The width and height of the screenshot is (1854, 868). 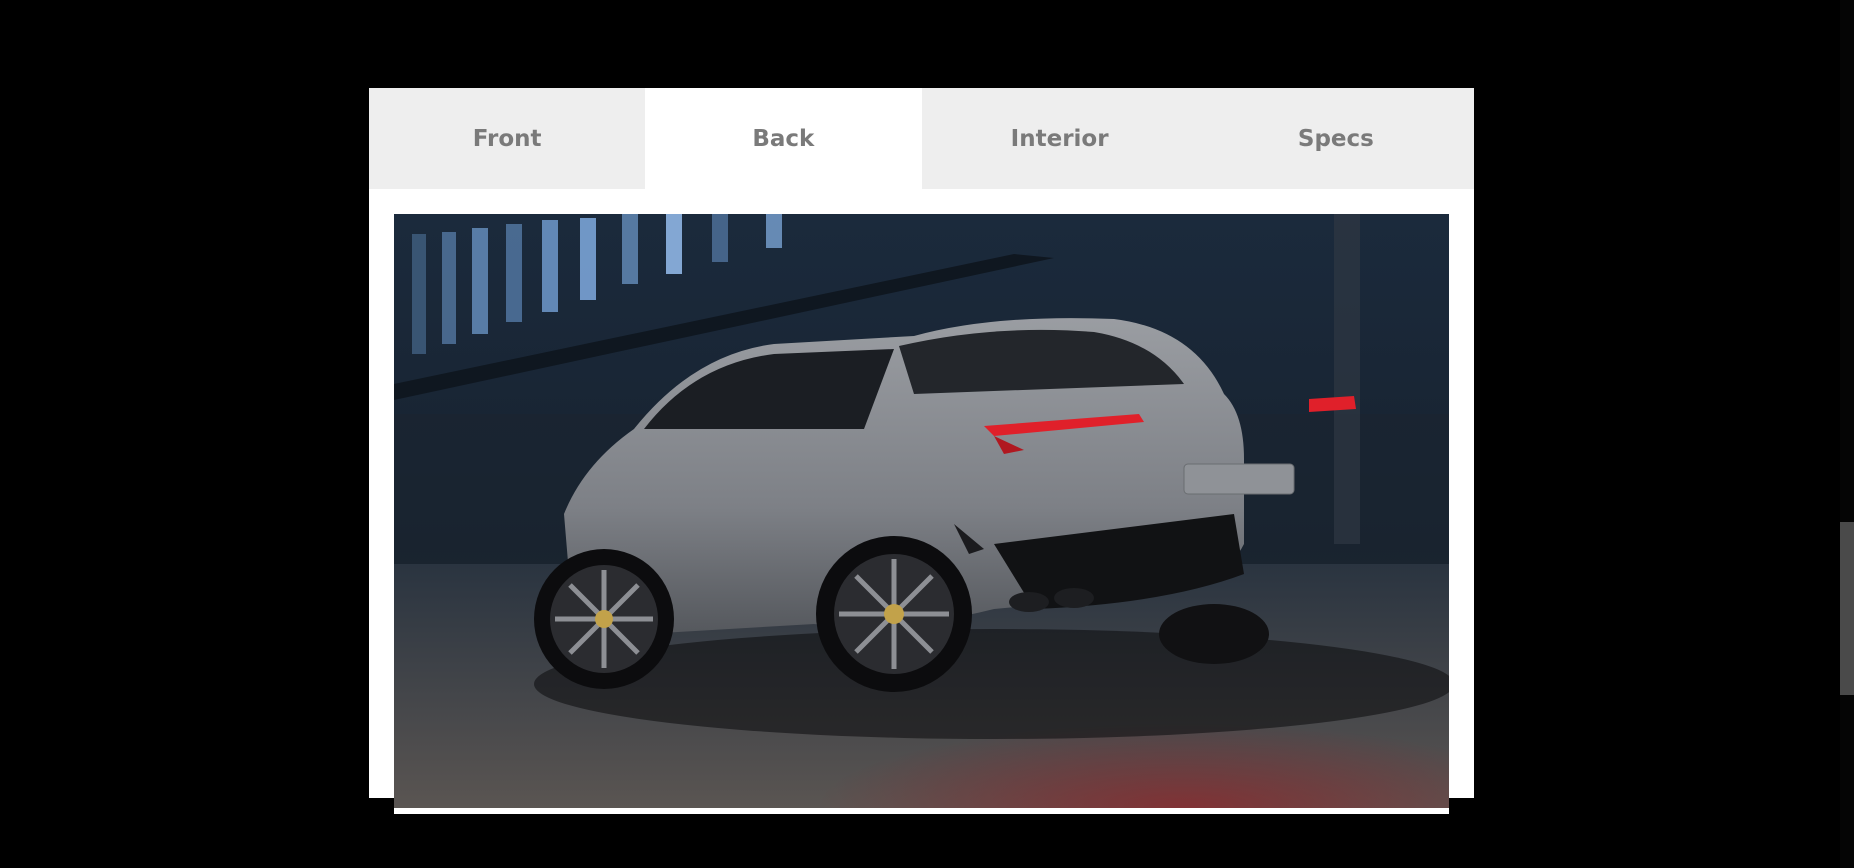 I want to click on tab-specs: Specs, so click(x=1335, y=138).